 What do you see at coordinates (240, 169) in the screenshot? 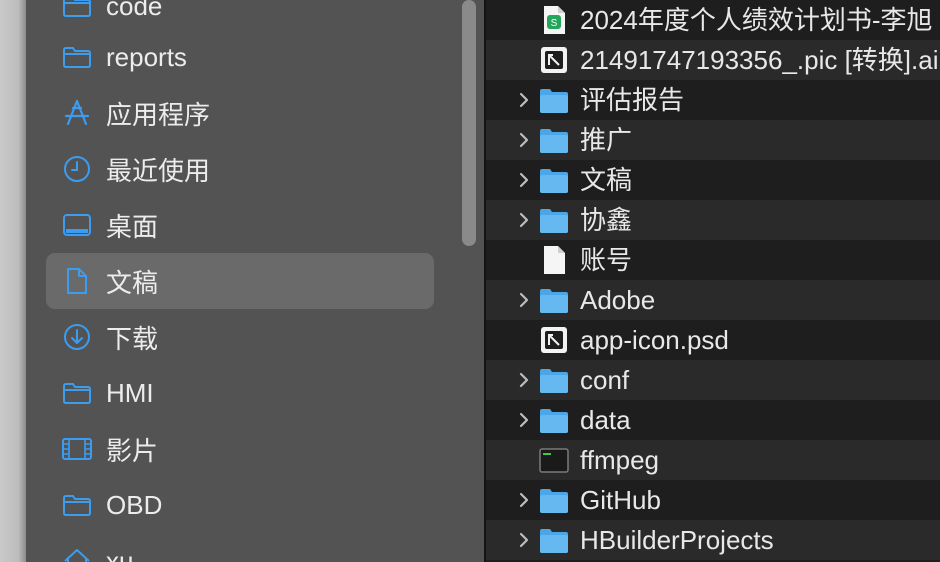
I see `sidebar-item-recents: 最近使用` at bounding box center [240, 169].